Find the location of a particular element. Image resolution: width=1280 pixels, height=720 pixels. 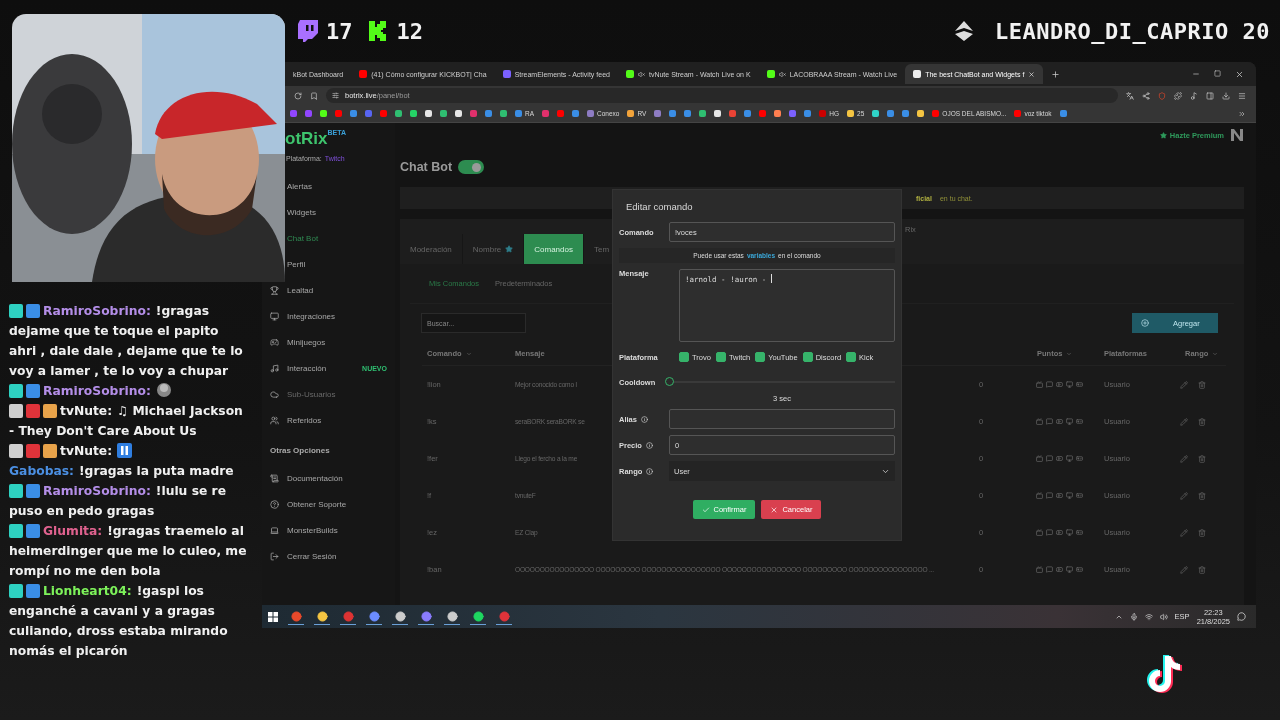

maximize-icon is located at coordinates (1217, 73).